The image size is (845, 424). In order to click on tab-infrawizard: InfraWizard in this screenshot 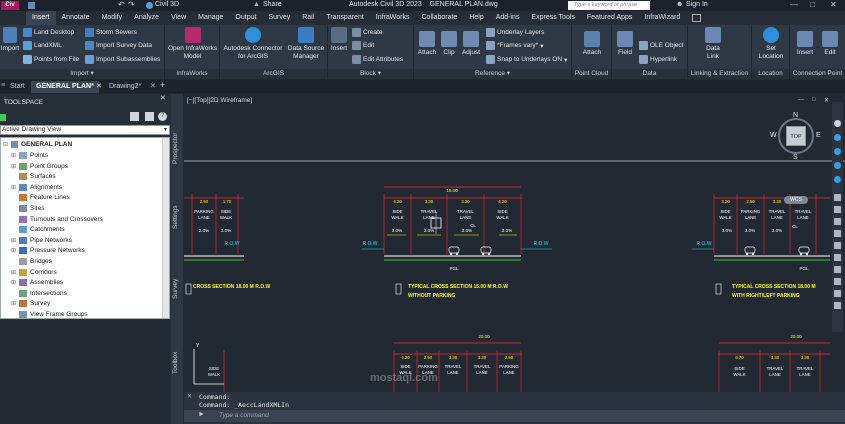, I will do `click(662, 18)`.